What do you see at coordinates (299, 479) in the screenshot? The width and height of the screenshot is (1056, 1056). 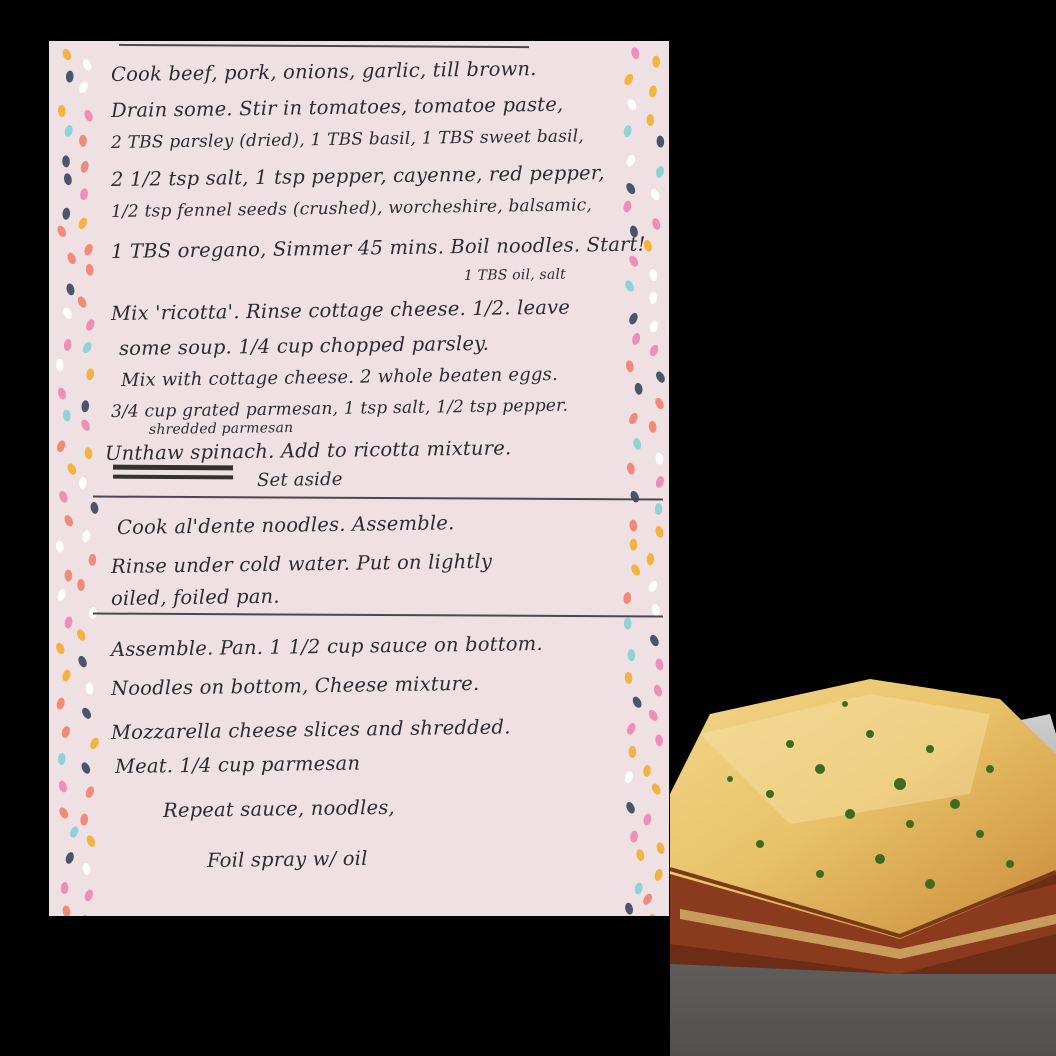 I see `recipe-line: Set aside` at bounding box center [299, 479].